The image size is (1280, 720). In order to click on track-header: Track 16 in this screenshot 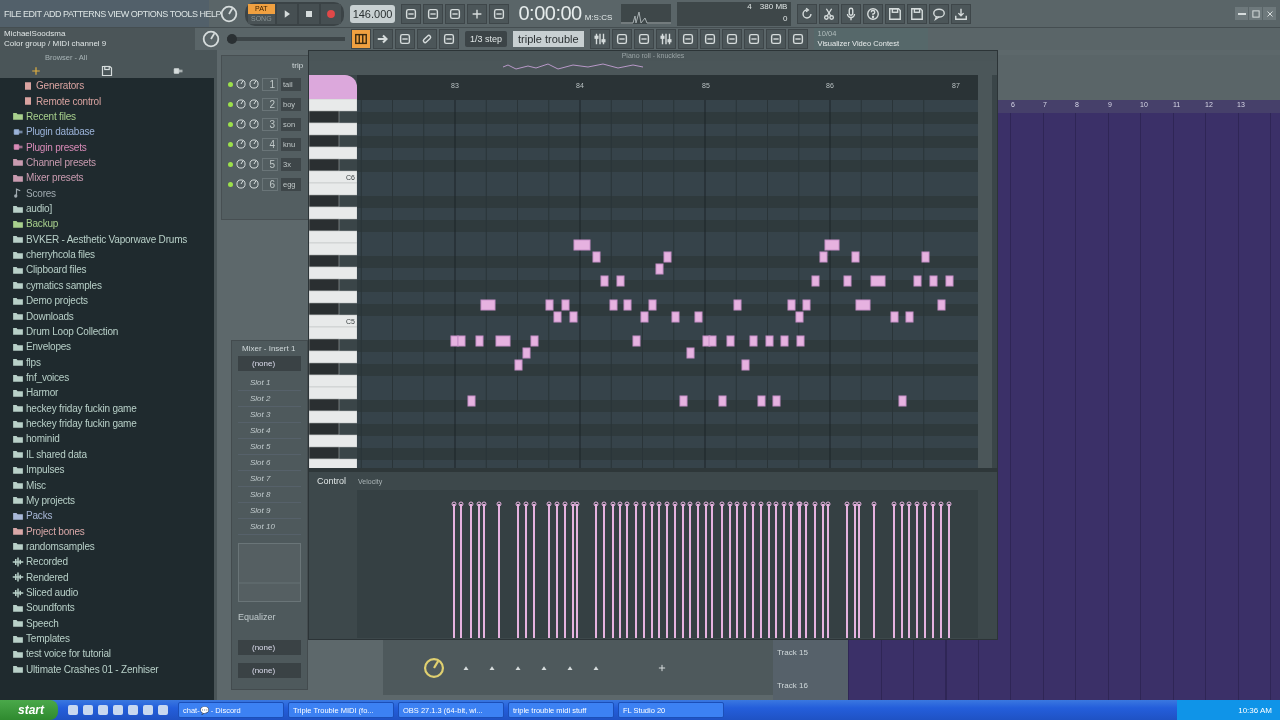, I will do `click(810, 685)`.